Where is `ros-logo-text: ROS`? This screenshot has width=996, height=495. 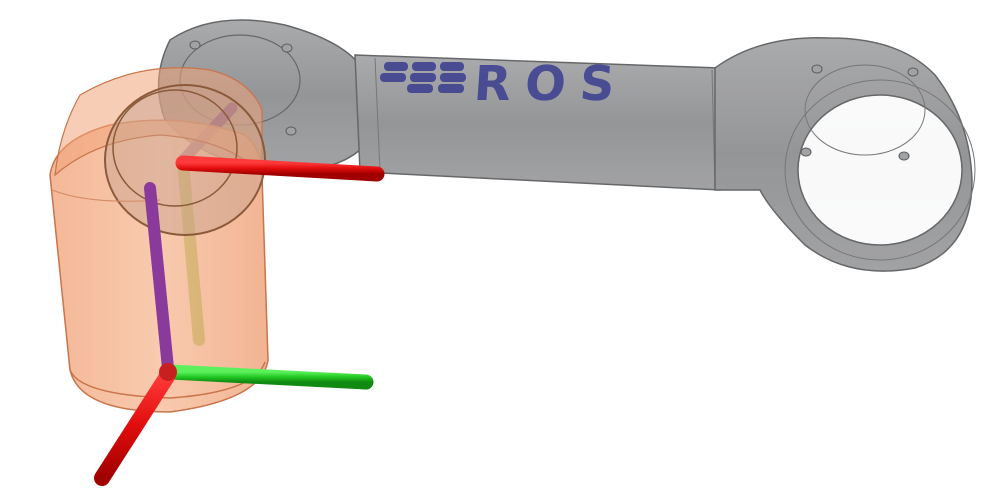 ros-logo-text: ROS is located at coordinates (551, 84).